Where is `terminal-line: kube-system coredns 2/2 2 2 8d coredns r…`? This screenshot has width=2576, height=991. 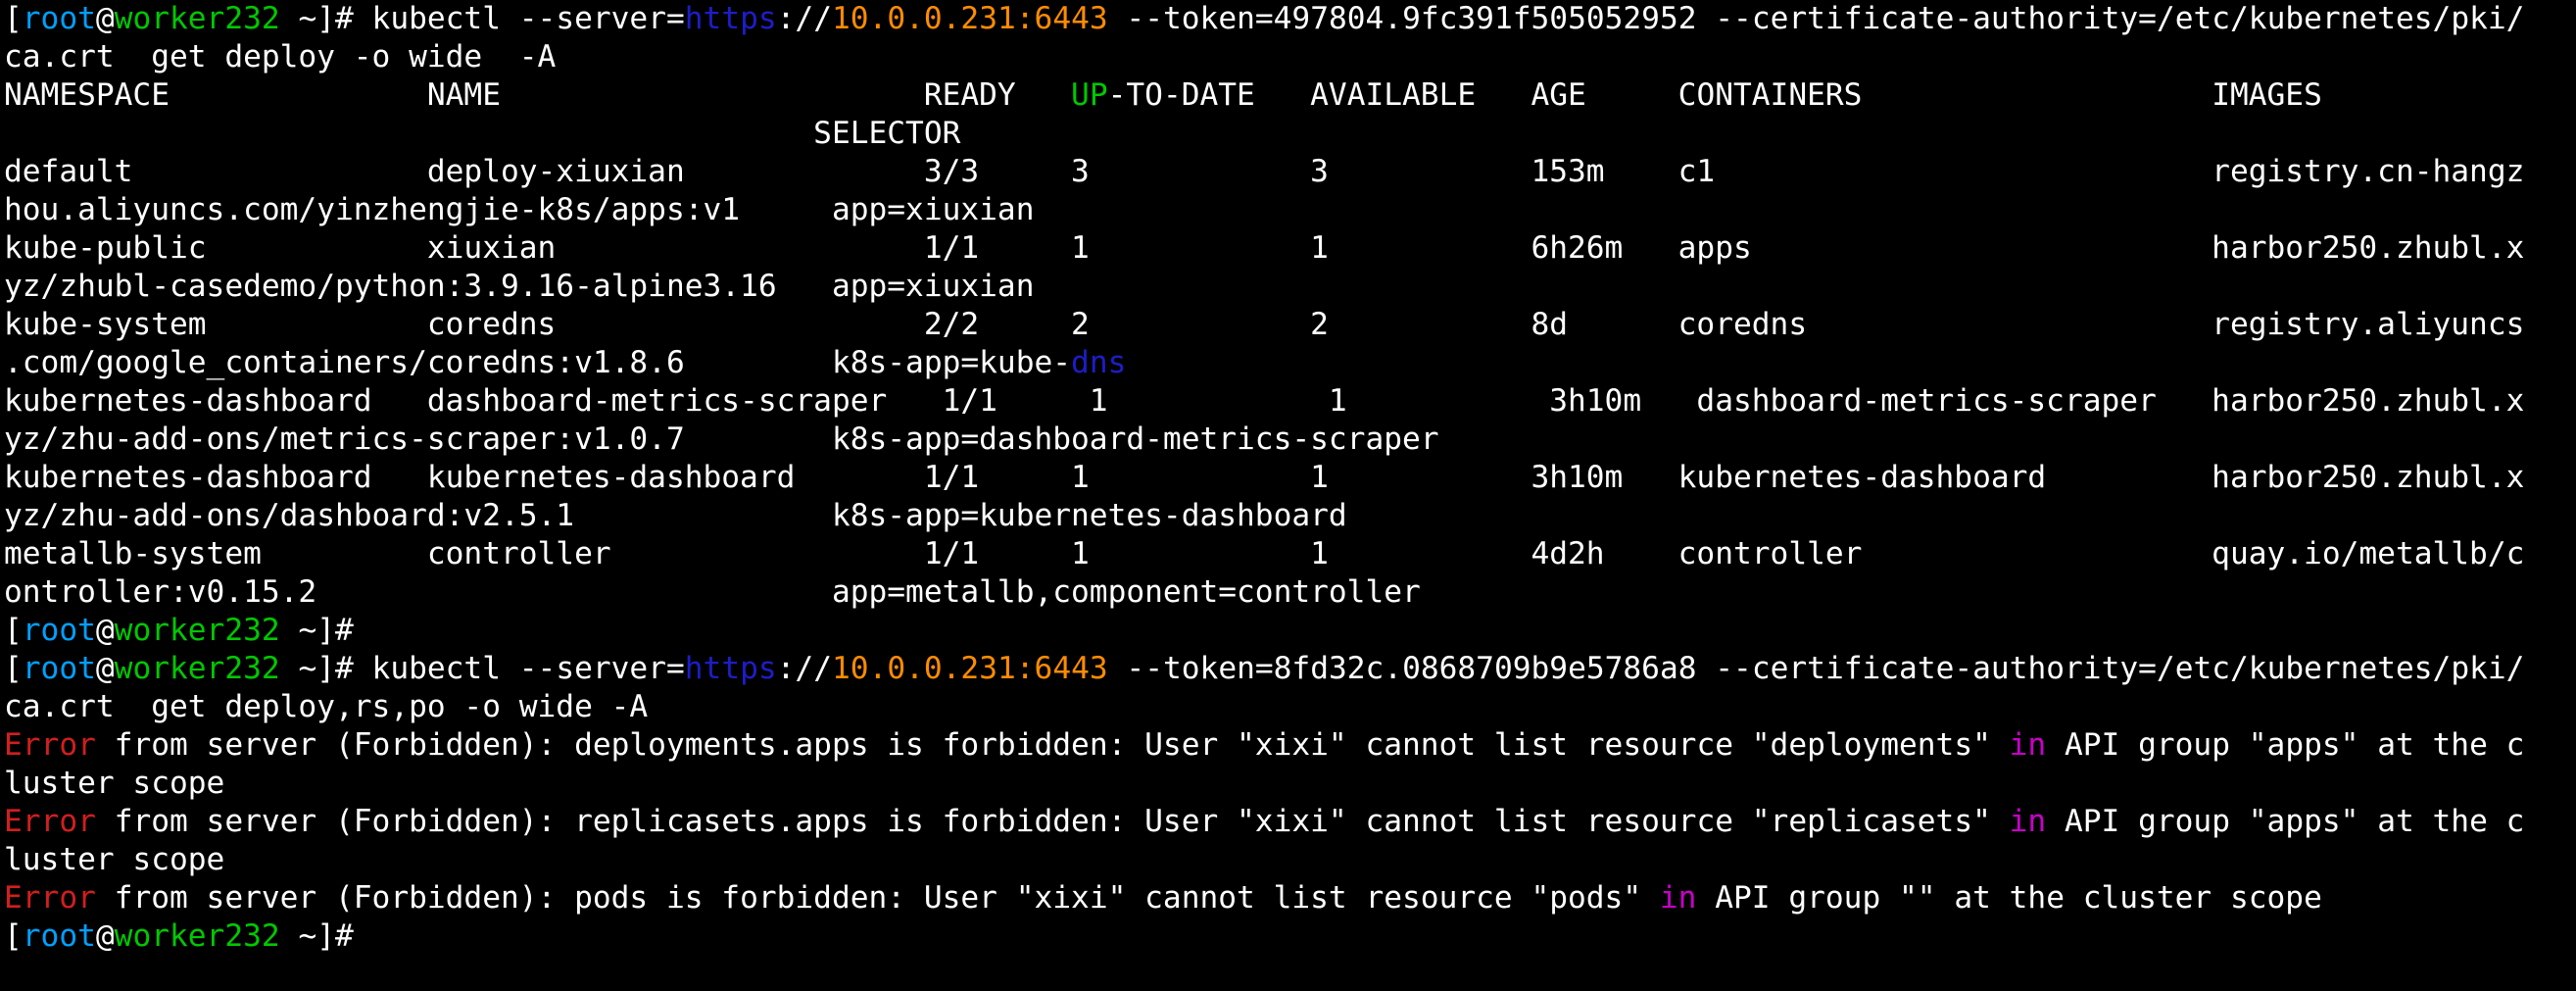 terminal-line: kube-system coredns 2/2 2 2 8d coredns r… is located at coordinates (1290, 325).